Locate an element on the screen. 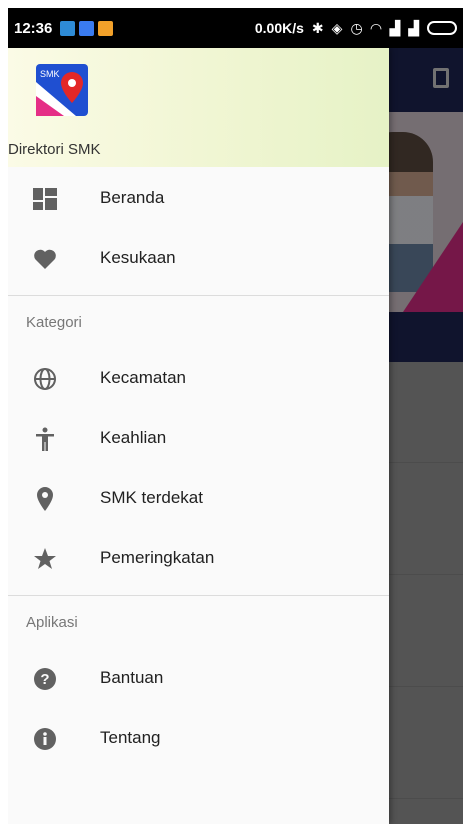 Image resolution: width=463 pixels, height=824 pixels. menu-item-tentang: Tentang is located at coordinates (198, 738).